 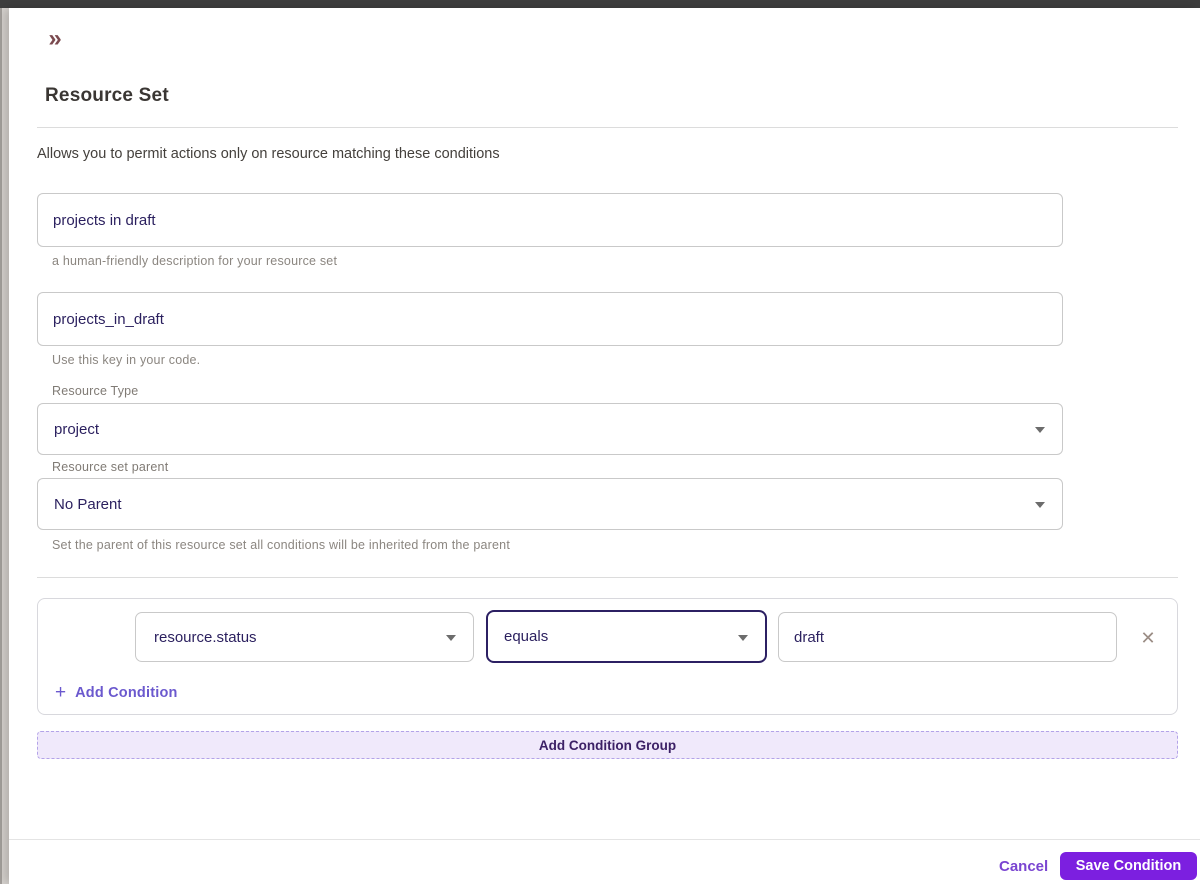 What do you see at coordinates (607, 745) in the screenshot?
I see `add-condition-group-button: Add Condition Group` at bounding box center [607, 745].